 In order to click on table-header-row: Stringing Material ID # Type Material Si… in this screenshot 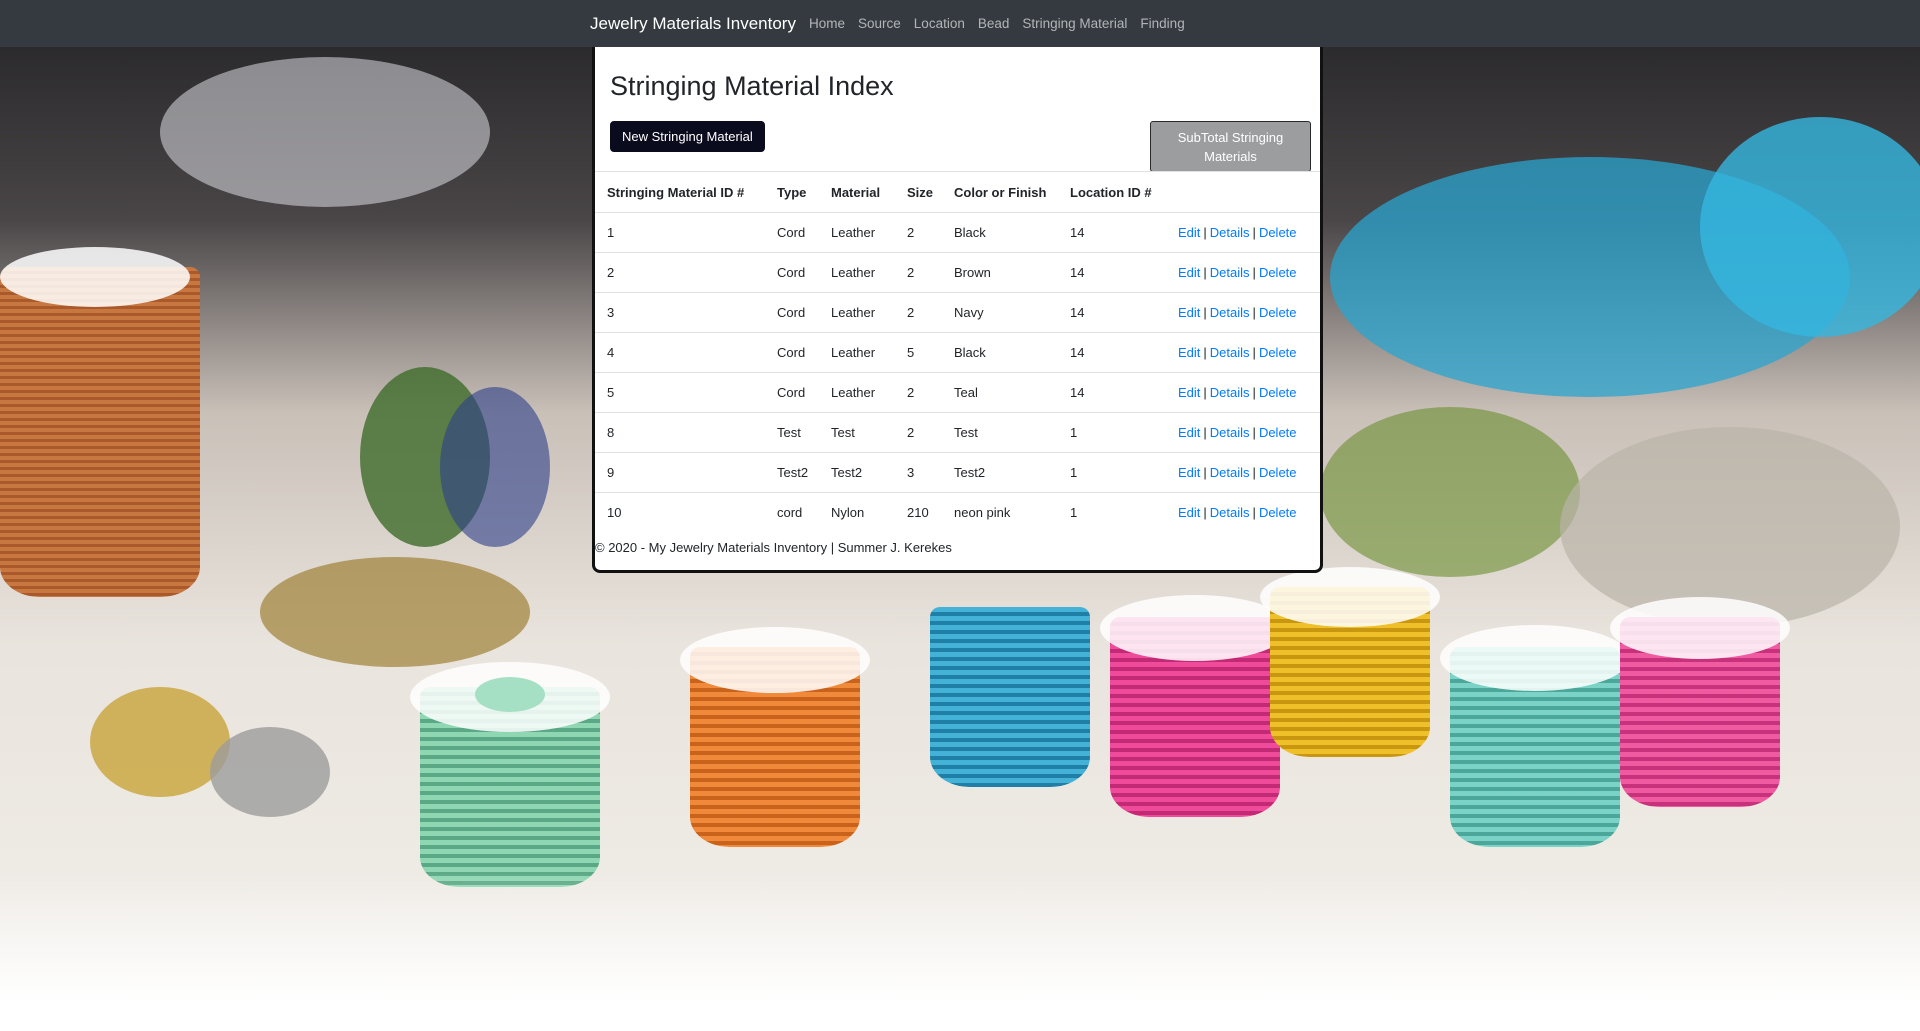, I will do `click(957, 192)`.